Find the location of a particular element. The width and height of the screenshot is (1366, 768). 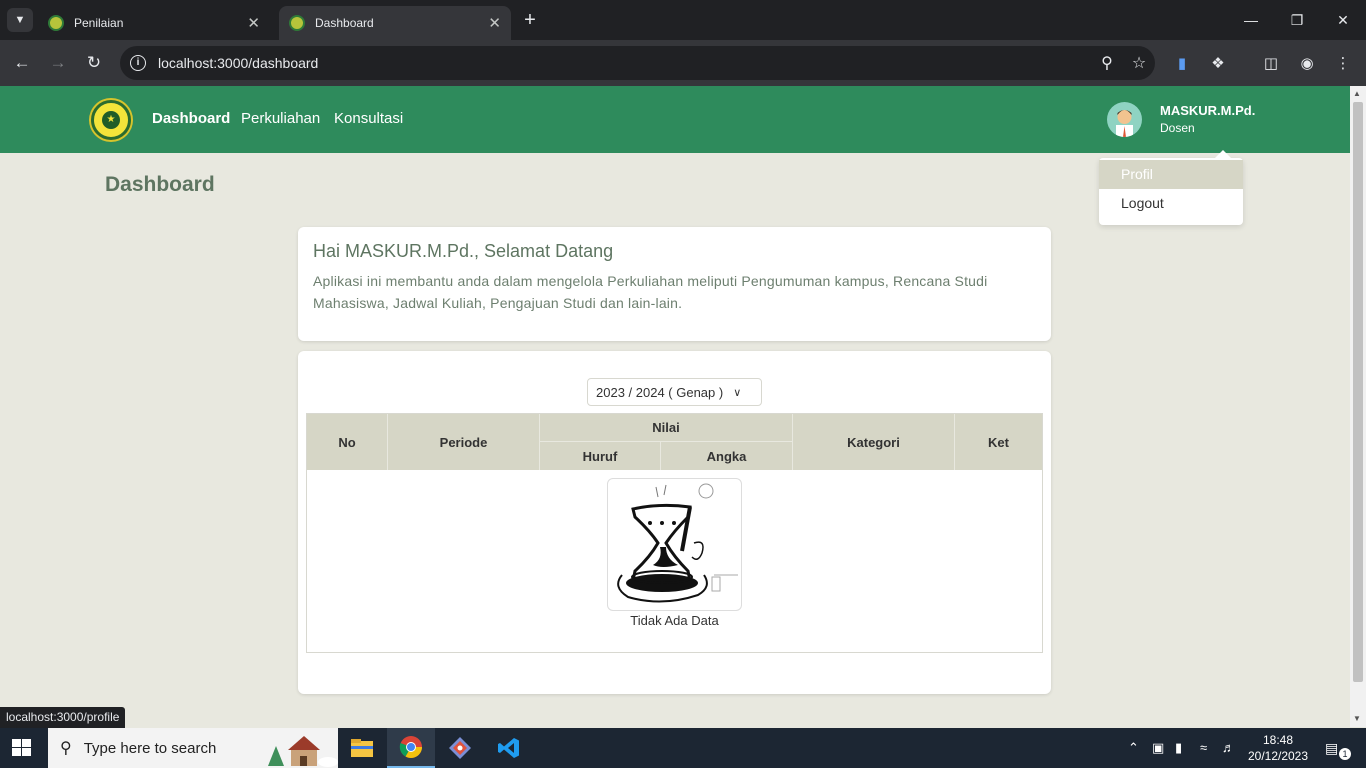

browser-tab-strip: ▼ Penilaian ✕ Dashboard ✕ + — ❐ ✕ is located at coordinates (683, 20).